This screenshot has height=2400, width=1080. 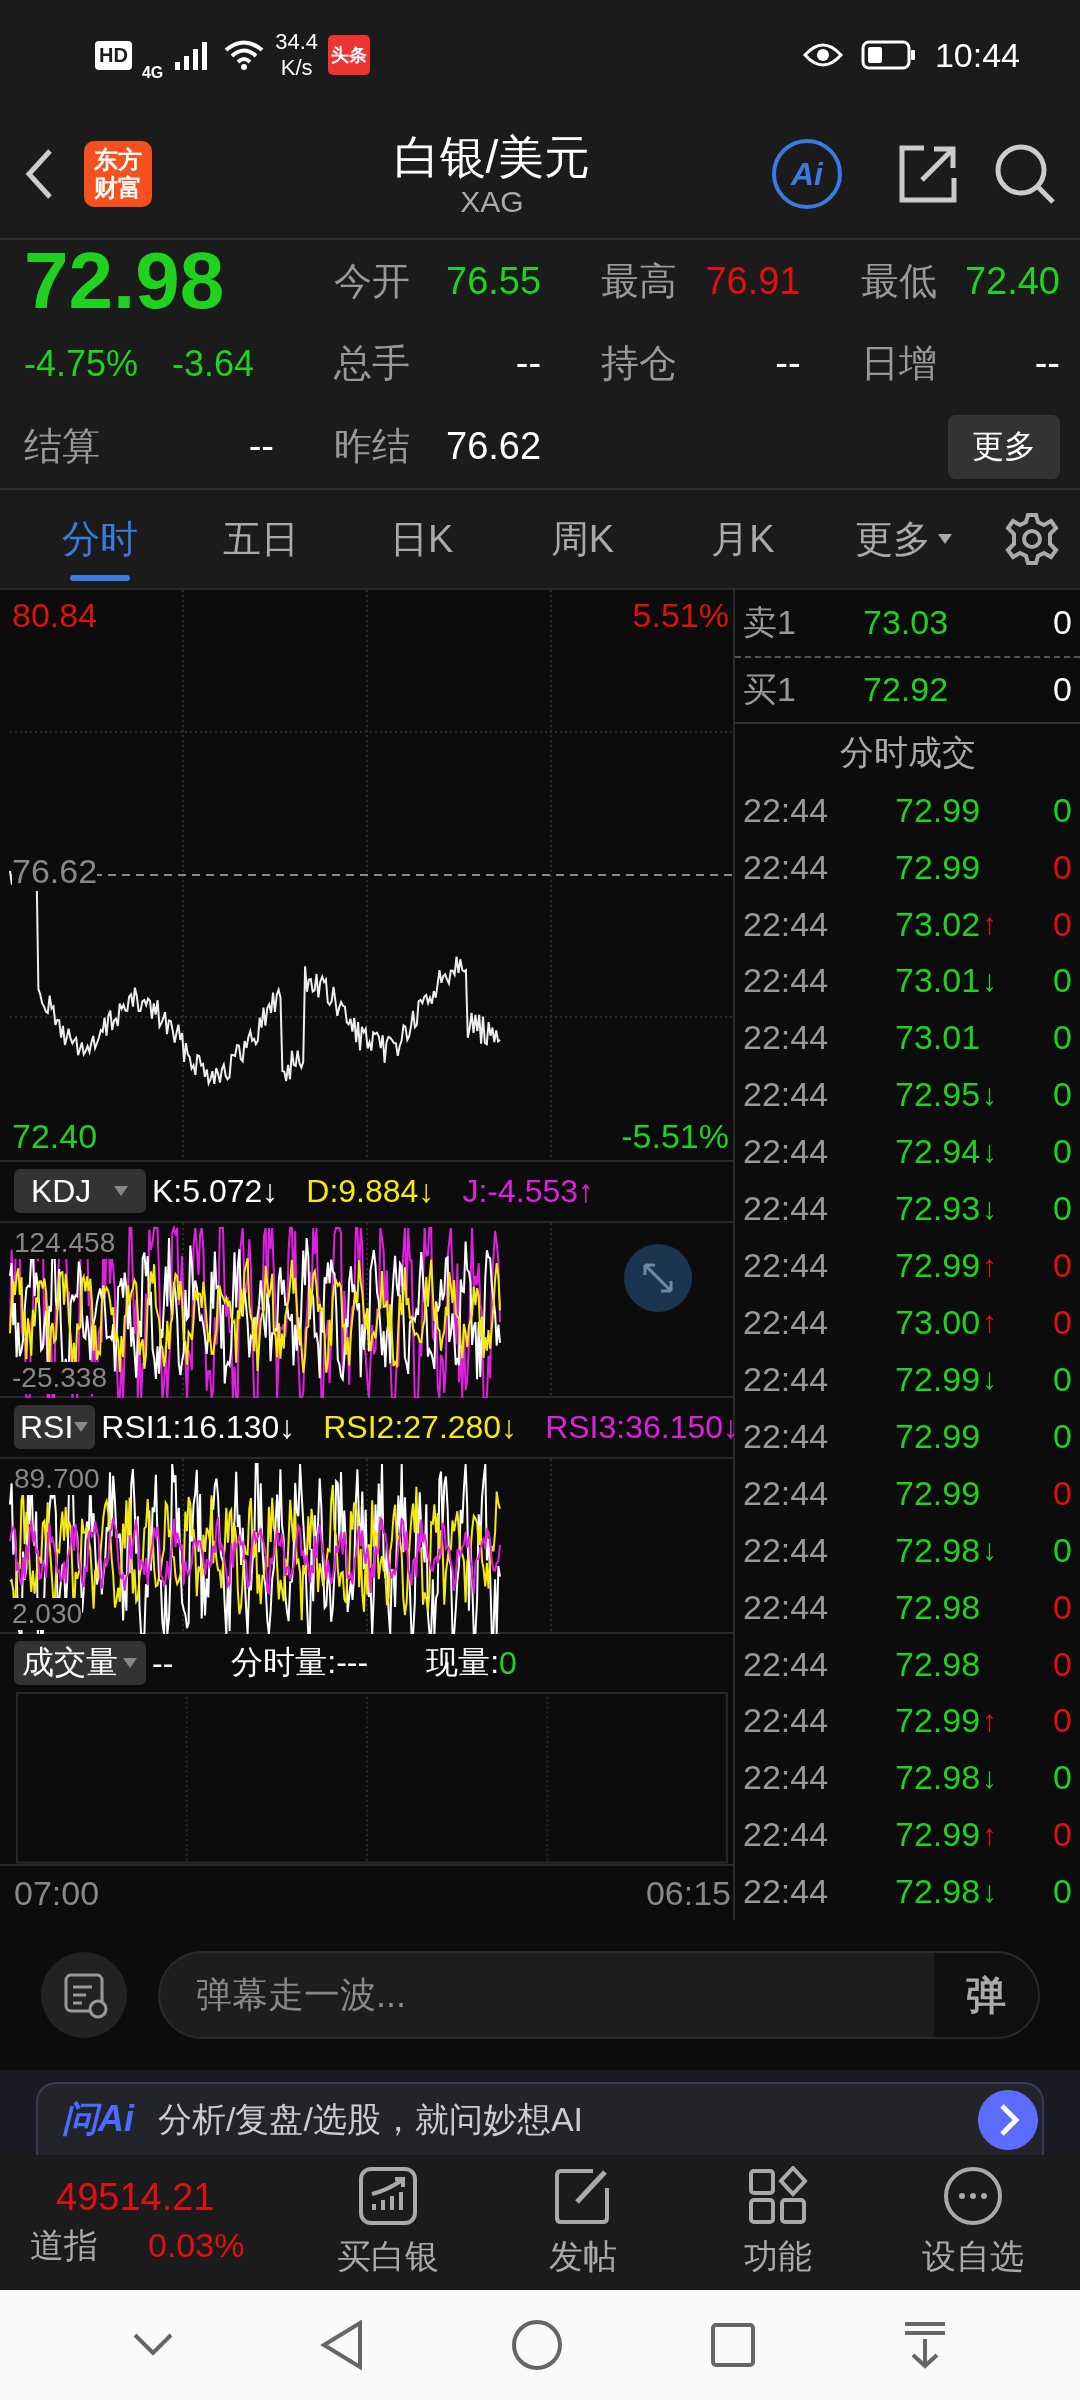 I want to click on chart-tab: 月K, so click(x=743, y=539).